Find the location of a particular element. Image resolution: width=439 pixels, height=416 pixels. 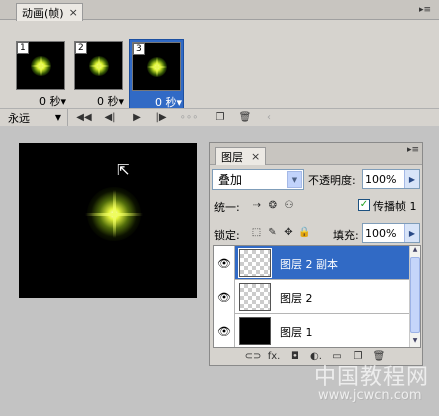

opacity-label: 不透明度: is located at coordinates (332, 180).